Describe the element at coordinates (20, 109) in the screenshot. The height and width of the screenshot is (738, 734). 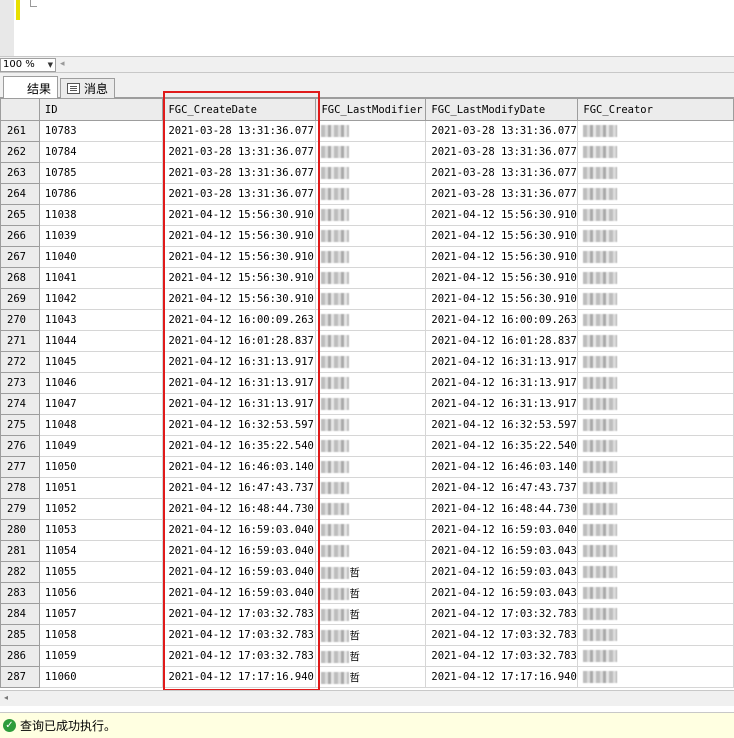
I see `grid-corner` at that location.